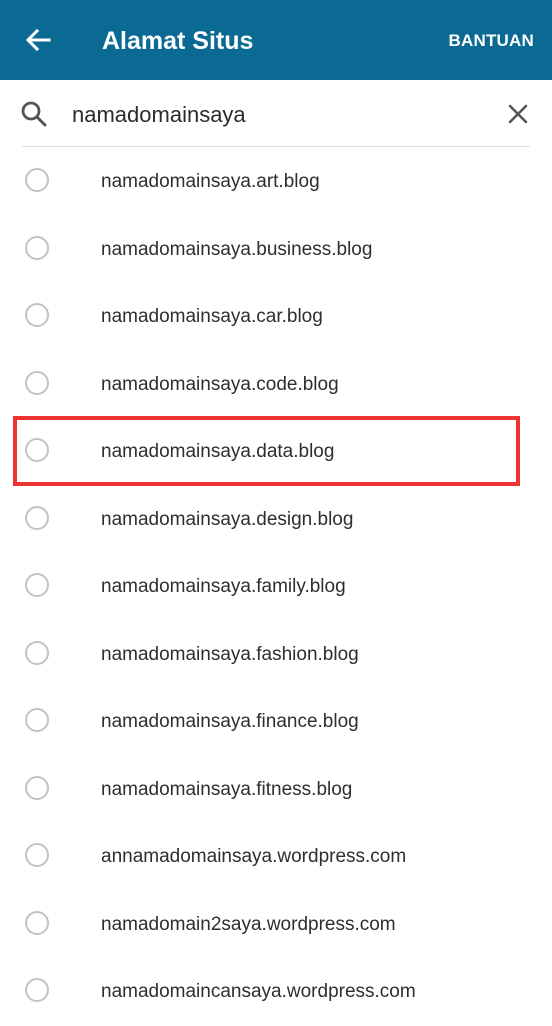  What do you see at coordinates (237, 249) in the screenshot?
I see `domain-label: namadomainsaya.business.blog` at bounding box center [237, 249].